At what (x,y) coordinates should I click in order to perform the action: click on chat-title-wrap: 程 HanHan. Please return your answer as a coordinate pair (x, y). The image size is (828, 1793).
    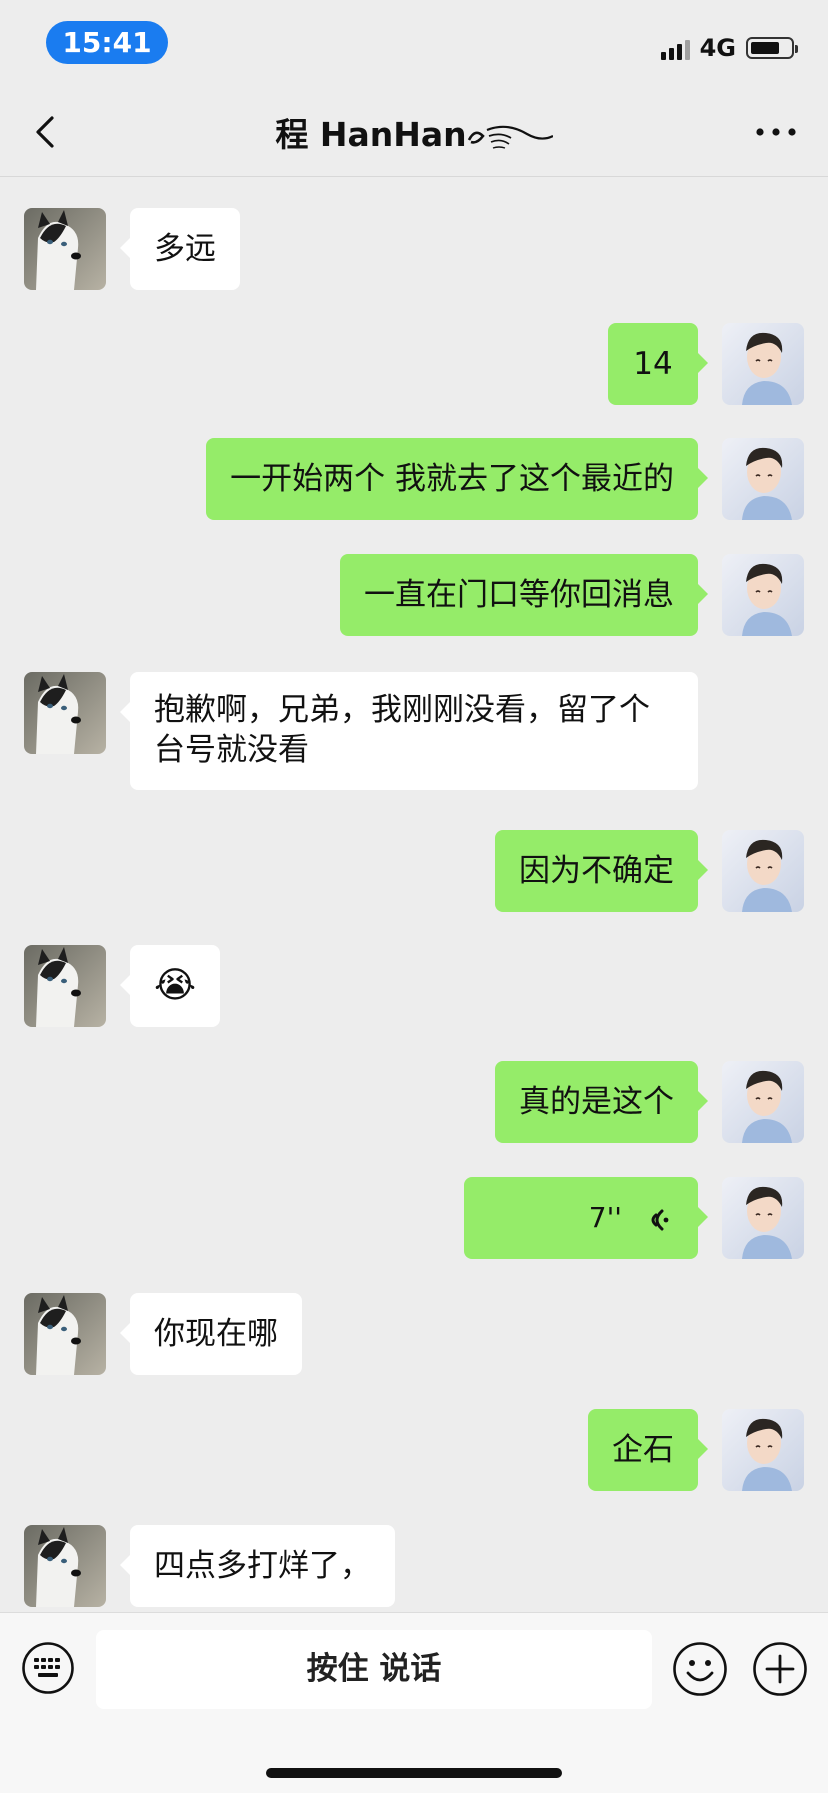
    Looking at the image, I should click on (414, 132).